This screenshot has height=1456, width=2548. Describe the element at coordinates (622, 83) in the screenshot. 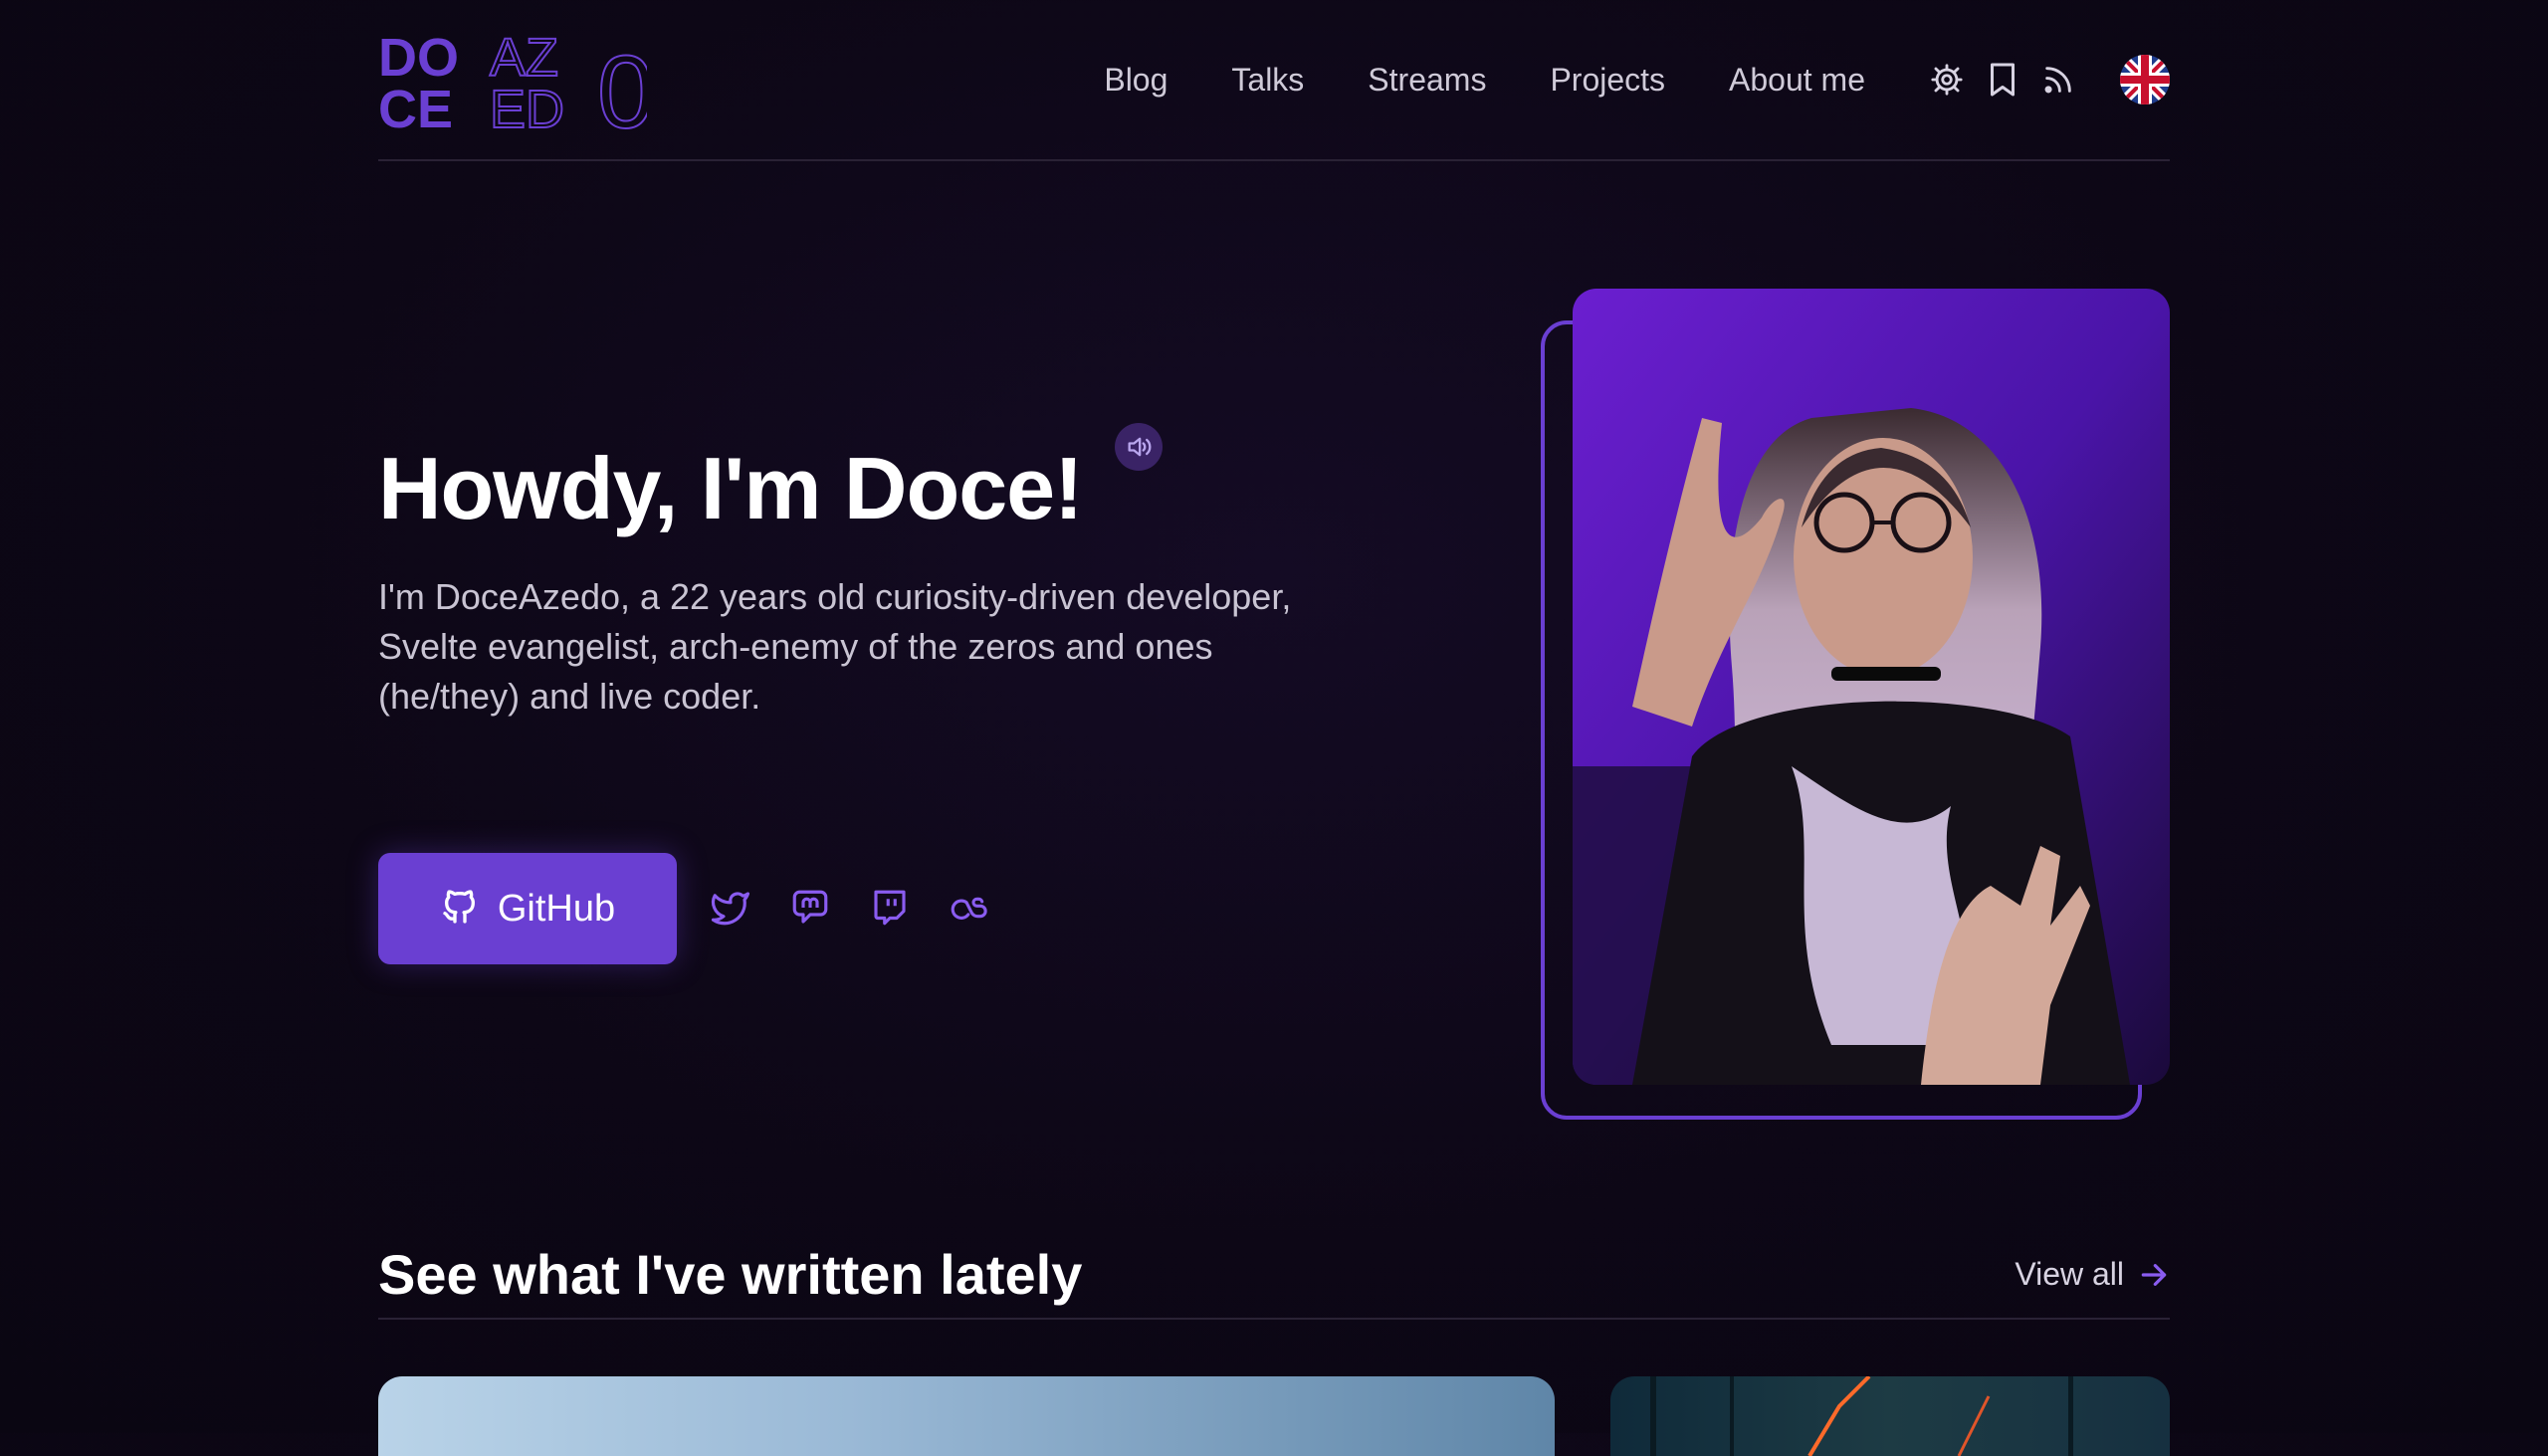

I see `logo-text-o: 0` at that location.